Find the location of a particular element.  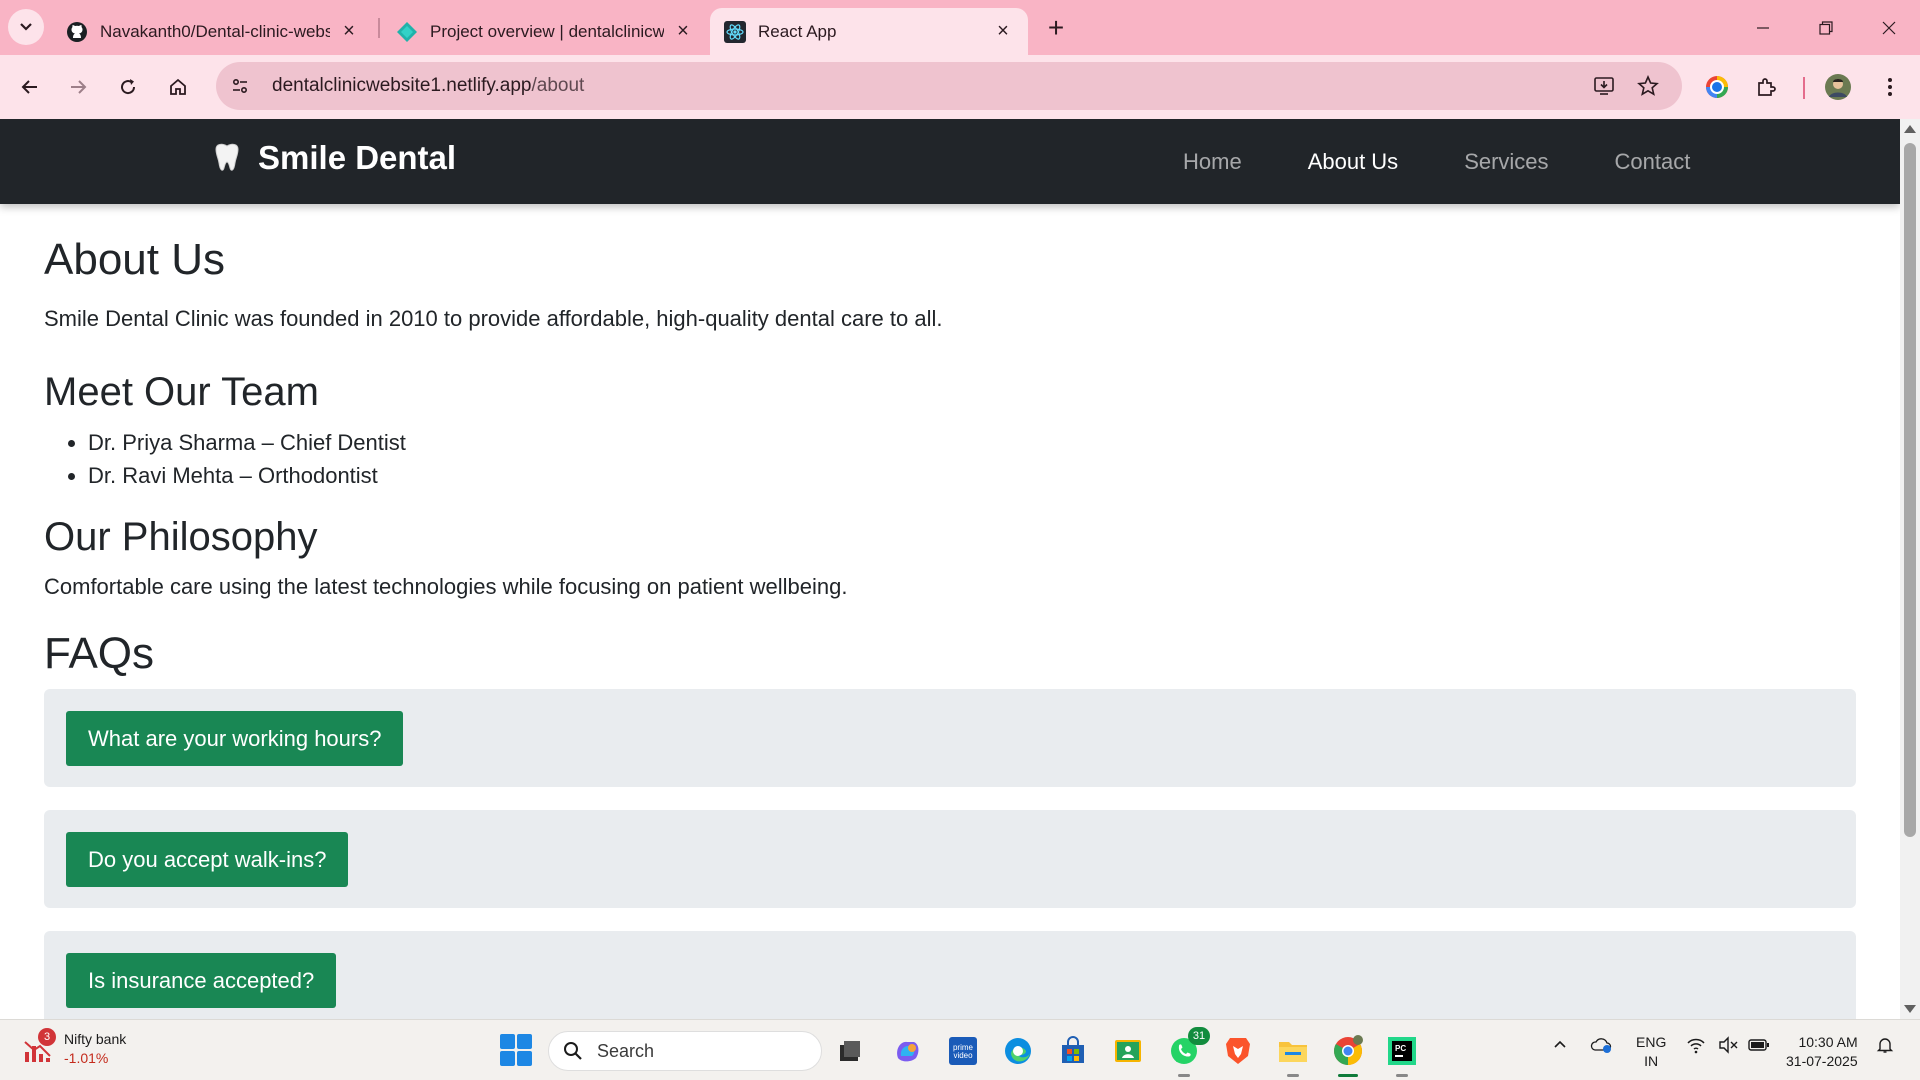

extensions-button is located at coordinates (1766, 87).